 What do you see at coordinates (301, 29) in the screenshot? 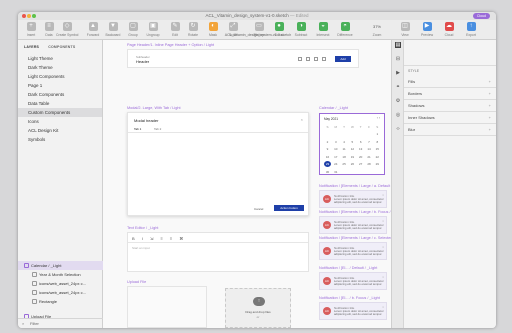
I see `toolbar-subtract-button: ◑ Subtract` at bounding box center [301, 29].